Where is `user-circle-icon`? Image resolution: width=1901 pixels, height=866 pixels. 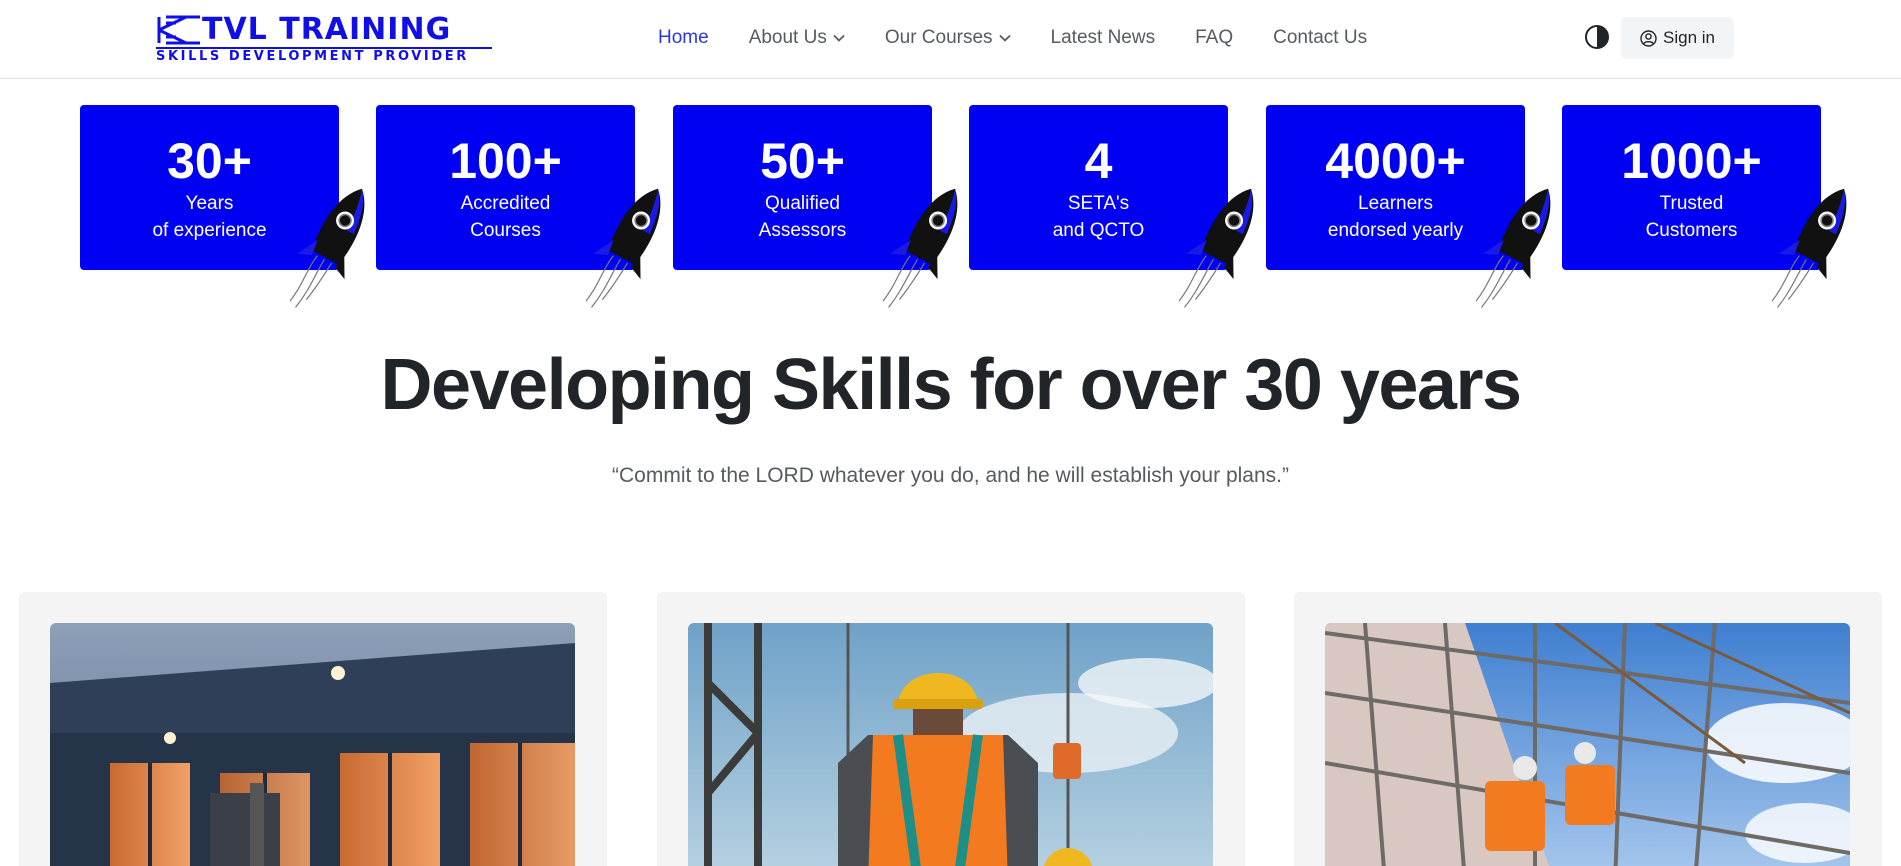 user-circle-icon is located at coordinates (1648, 38).